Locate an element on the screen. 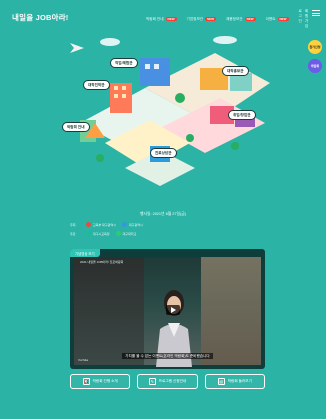 This screenshot has width=326, height=419. site-logo: 내일을 JOB아라! is located at coordinates (40, 17).